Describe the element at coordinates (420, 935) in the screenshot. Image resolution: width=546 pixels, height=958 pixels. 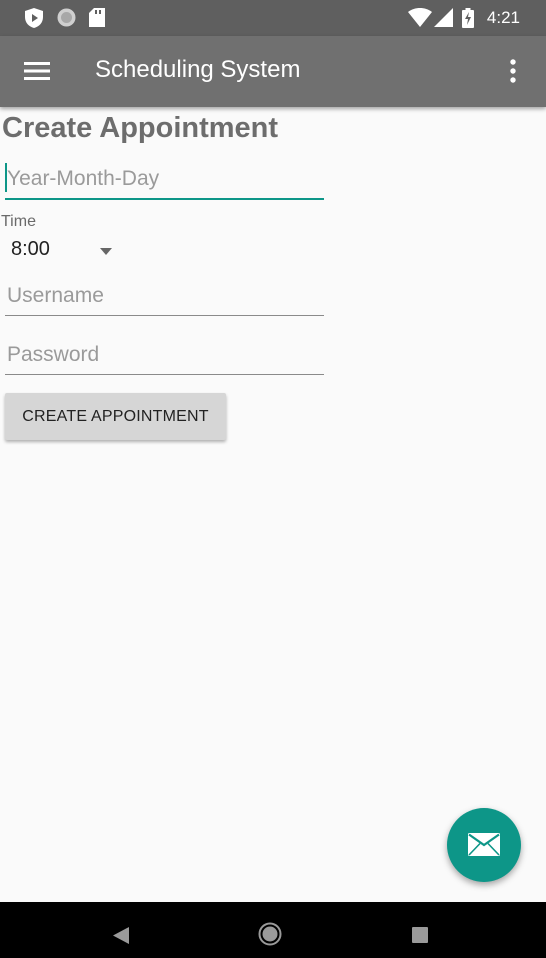
I see `recents-icon` at that location.